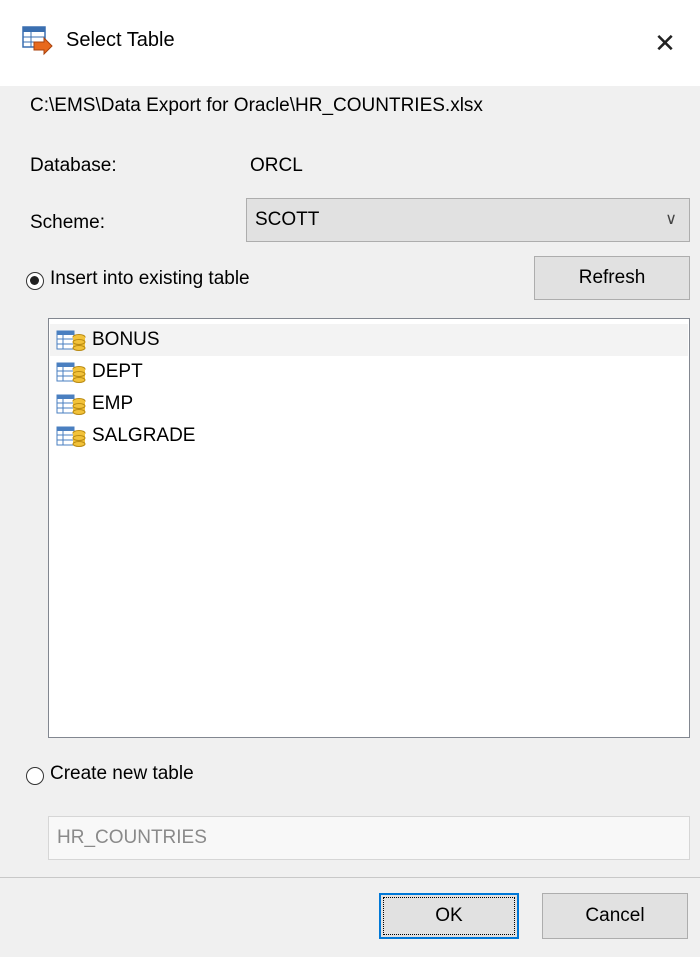  Describe the element at coordinates (122, 774) in the screenshot. I see `create-new-label: Create new table` at that location.